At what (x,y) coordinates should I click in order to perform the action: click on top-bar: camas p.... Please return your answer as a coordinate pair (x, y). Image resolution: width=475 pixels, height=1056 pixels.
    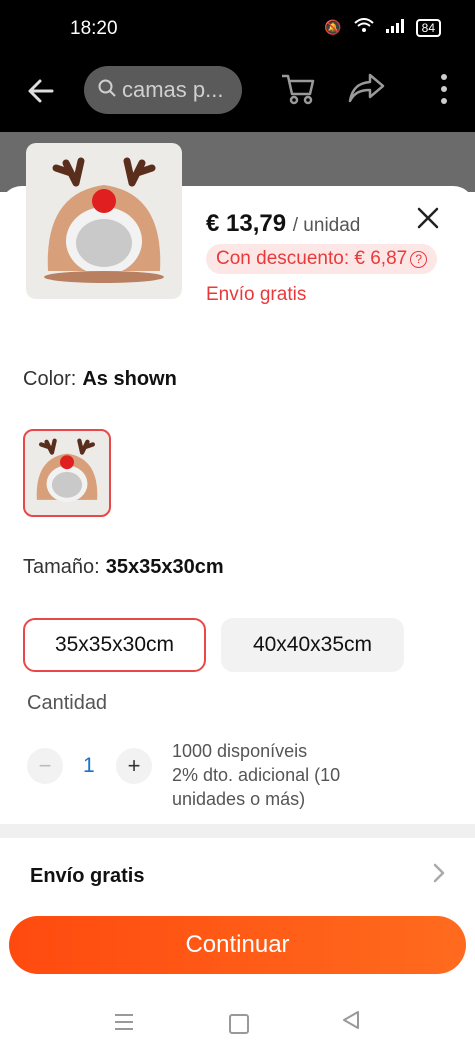
    Looking at the image, I should click on (237, 95).